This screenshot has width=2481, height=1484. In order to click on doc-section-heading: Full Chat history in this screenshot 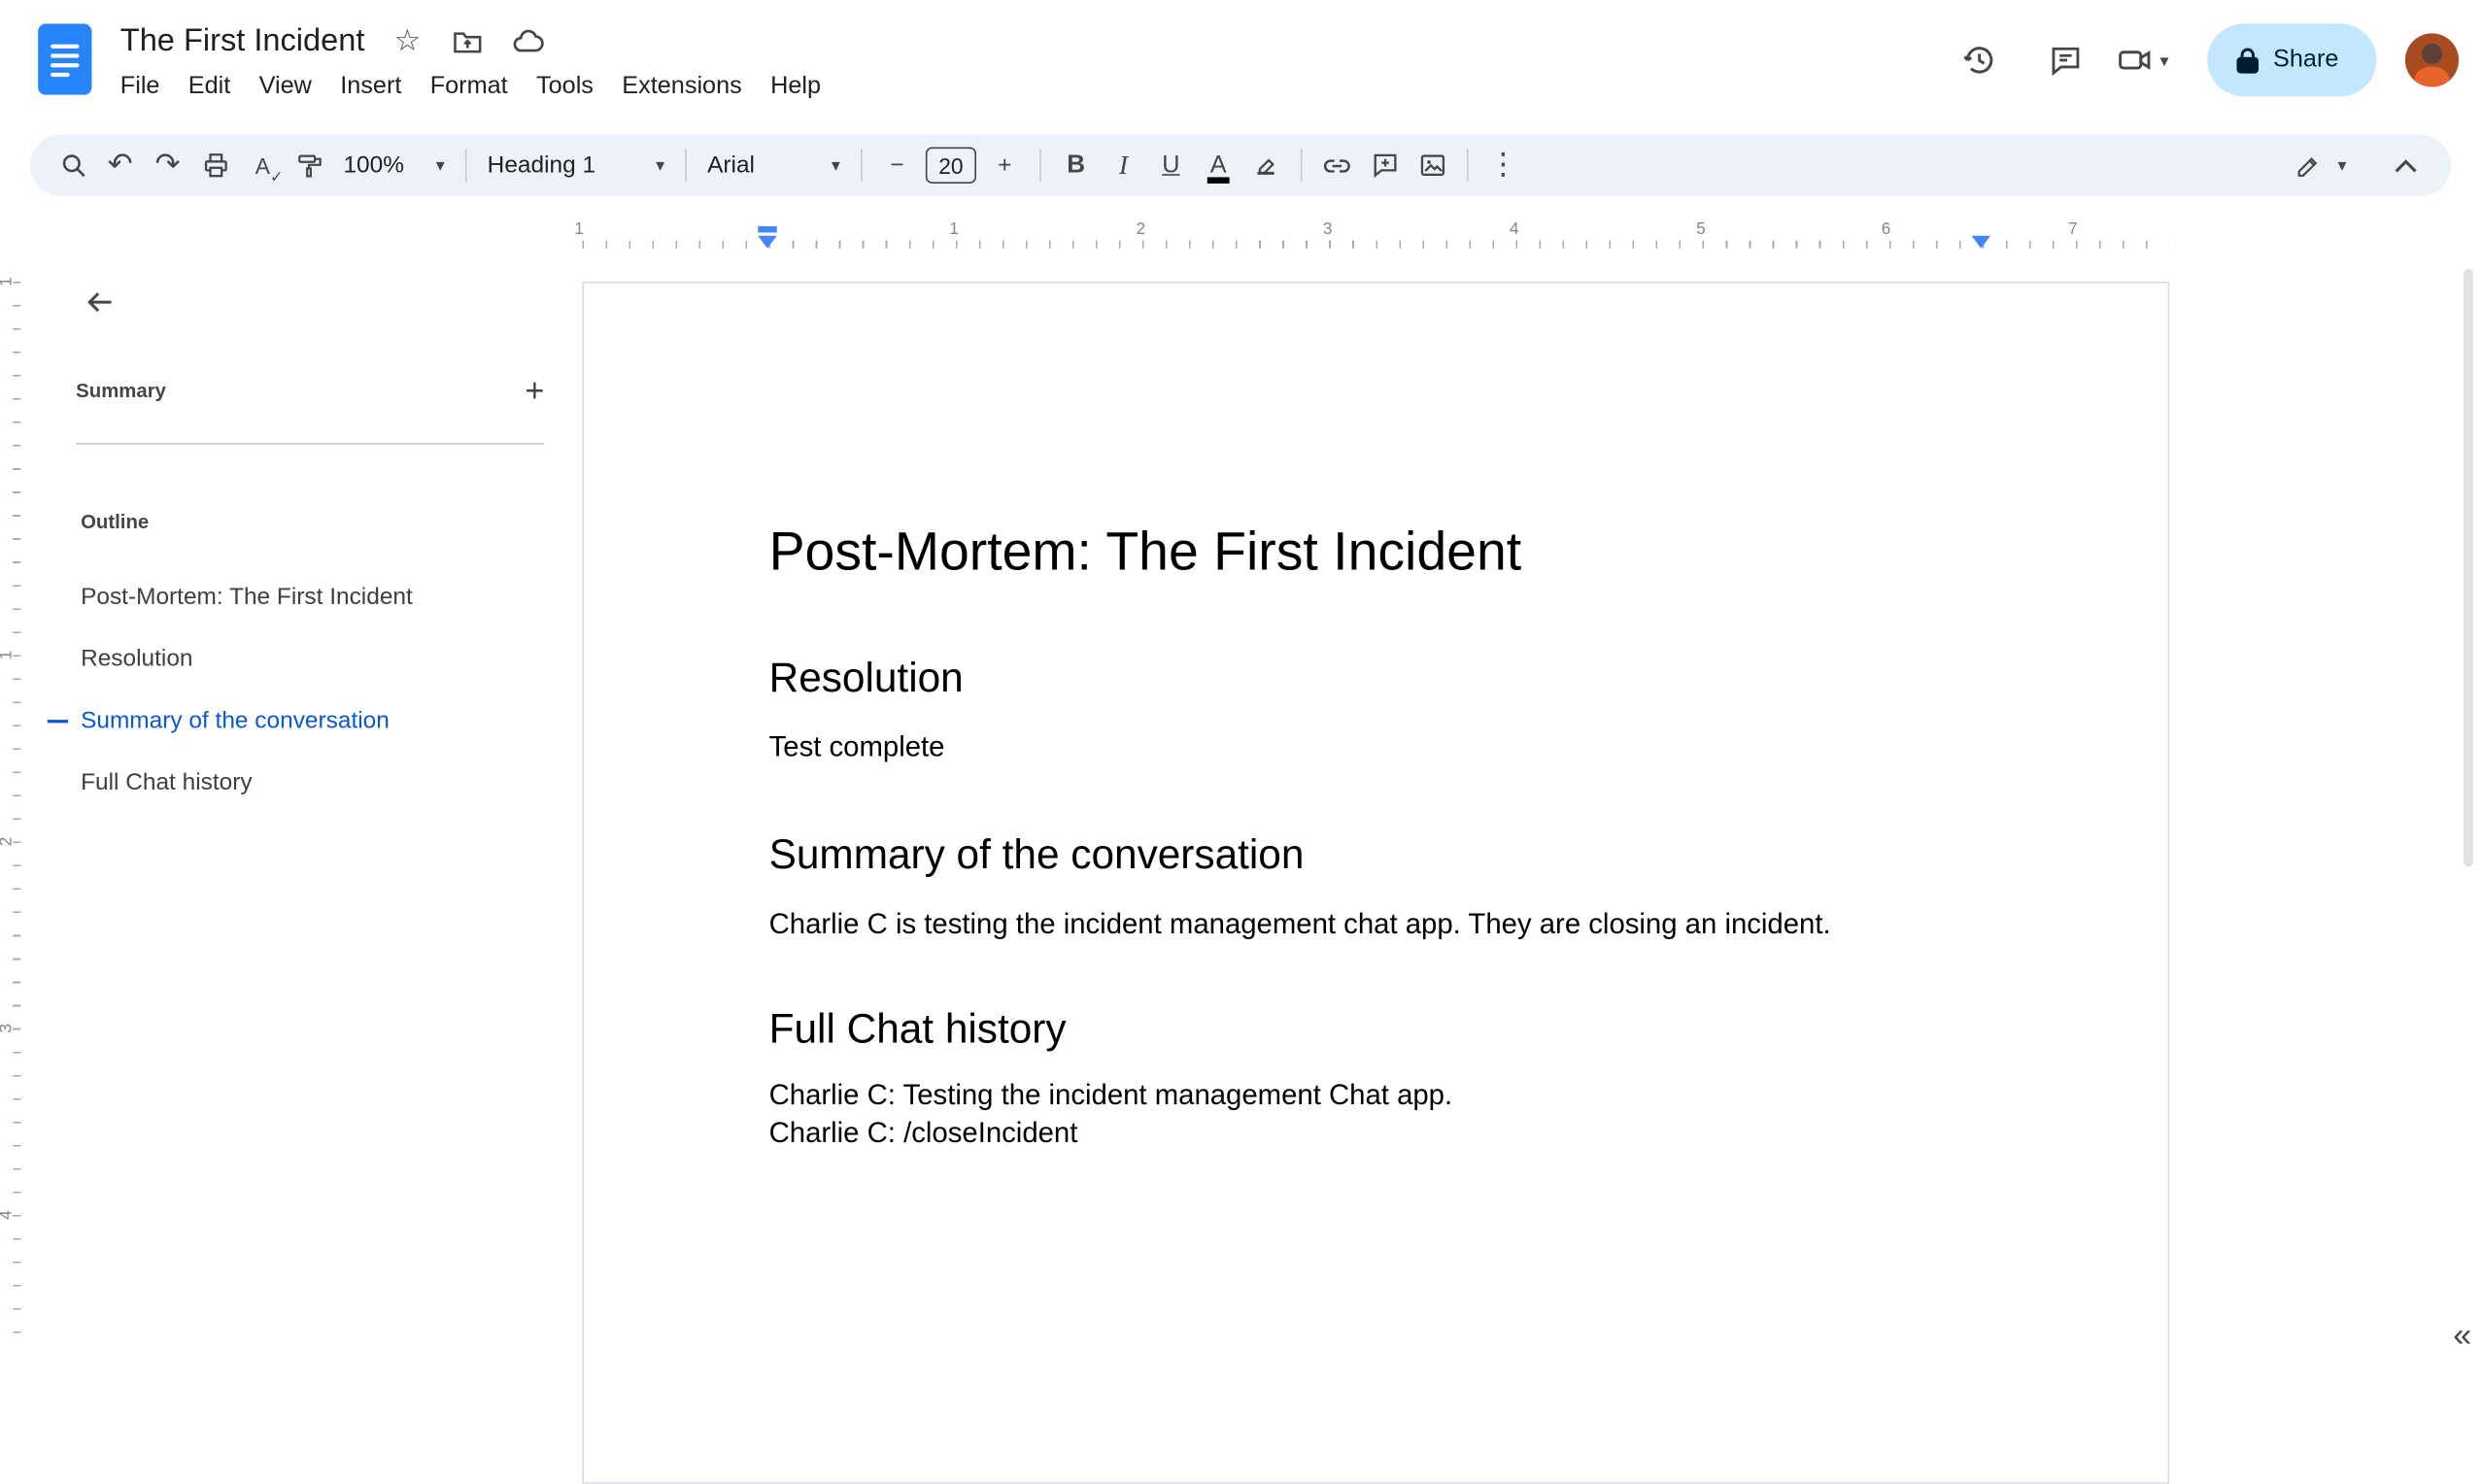, I will do `click(1376, 1028)`.